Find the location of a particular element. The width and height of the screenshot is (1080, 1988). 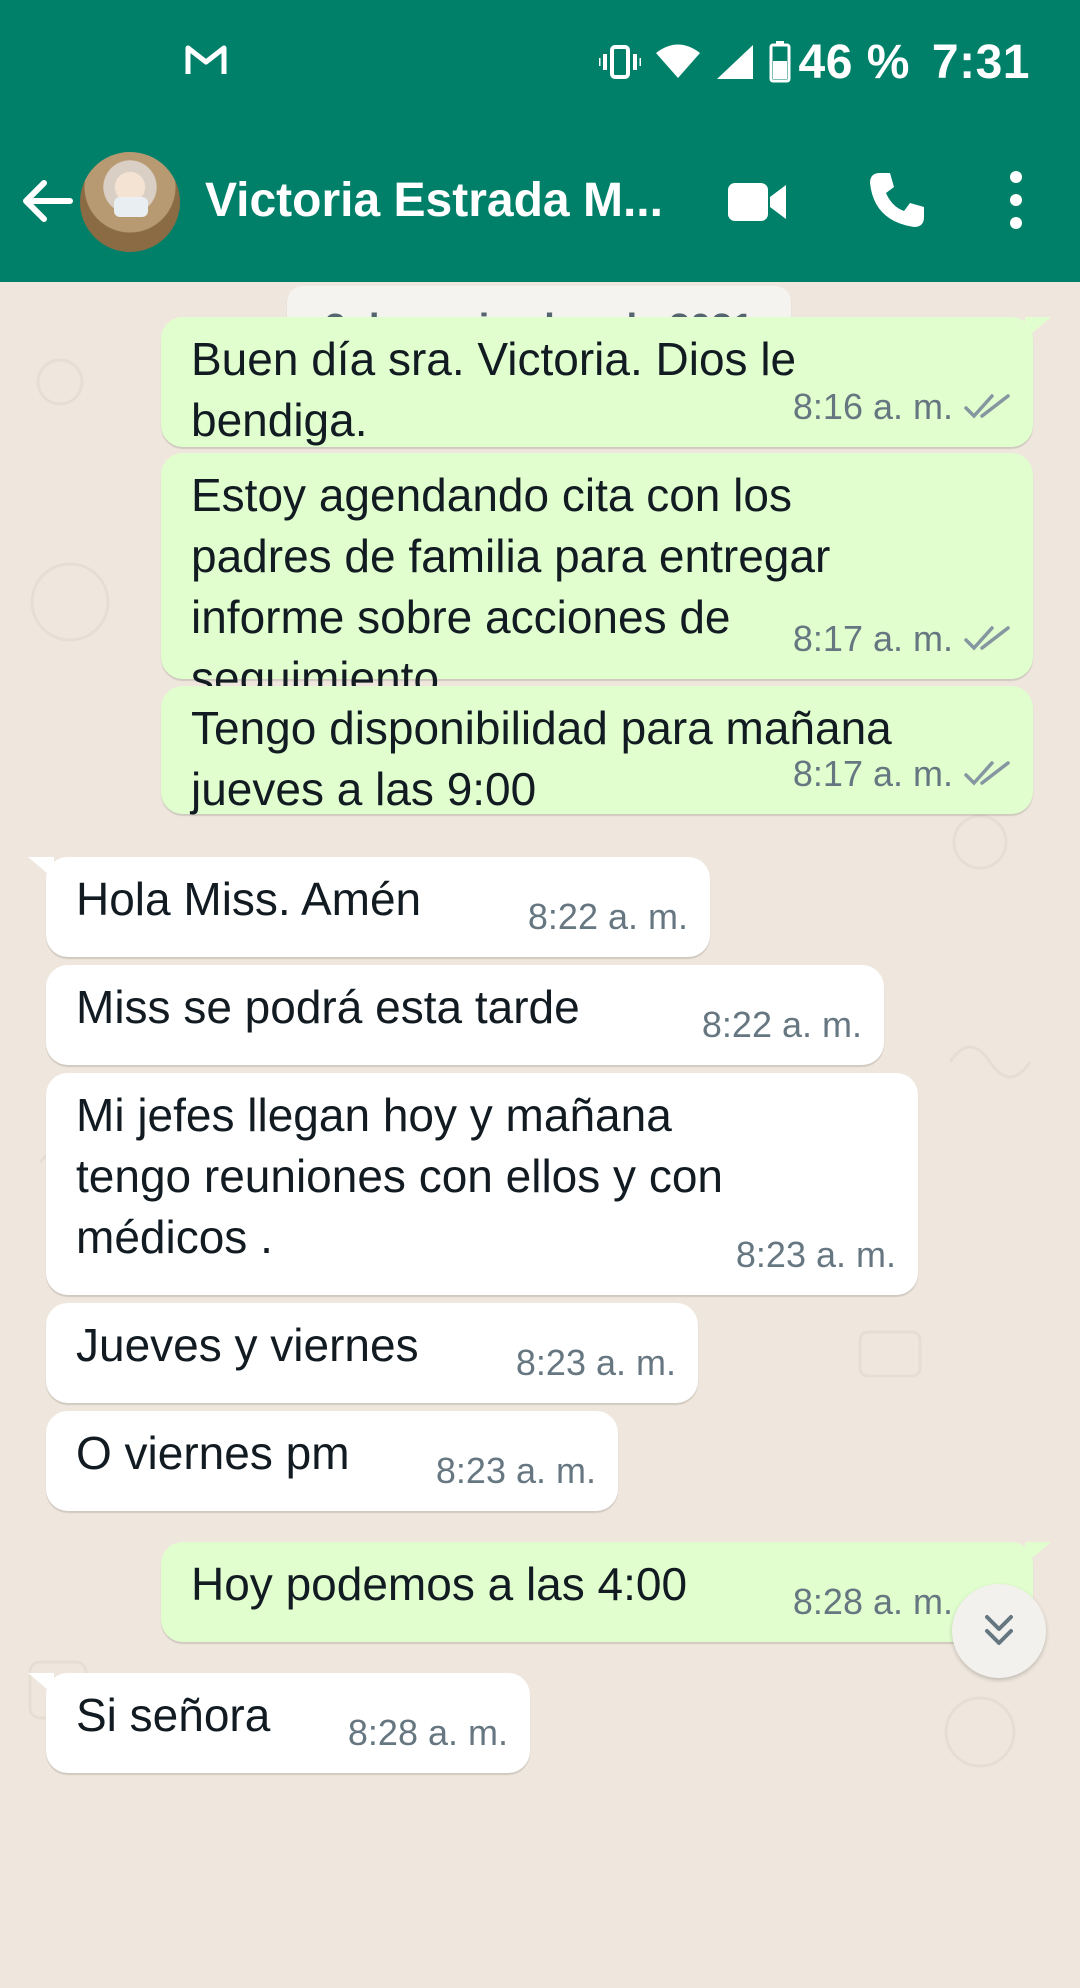

more-vert-icon is located at coordinates (1016, 200).